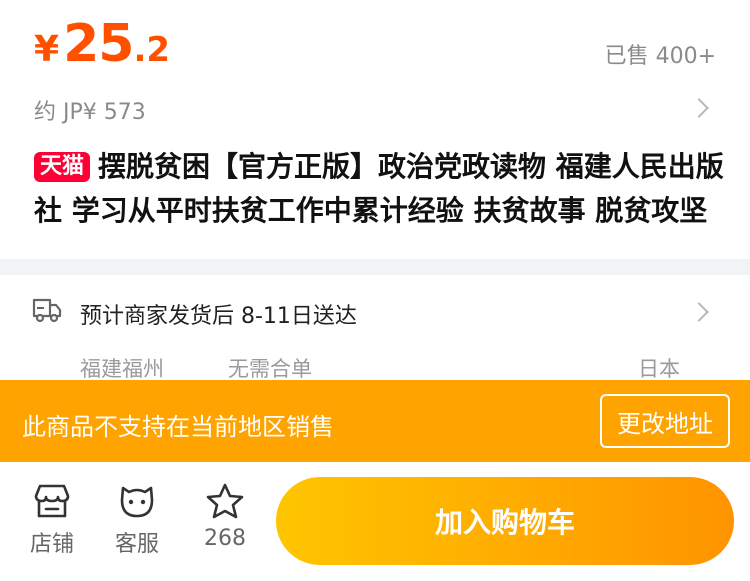 This screenshot has height=581, width=750. What do you see at coordinates (375, 267) in the screenshot?
I see `section-divider` at bounding box center [375, 267].